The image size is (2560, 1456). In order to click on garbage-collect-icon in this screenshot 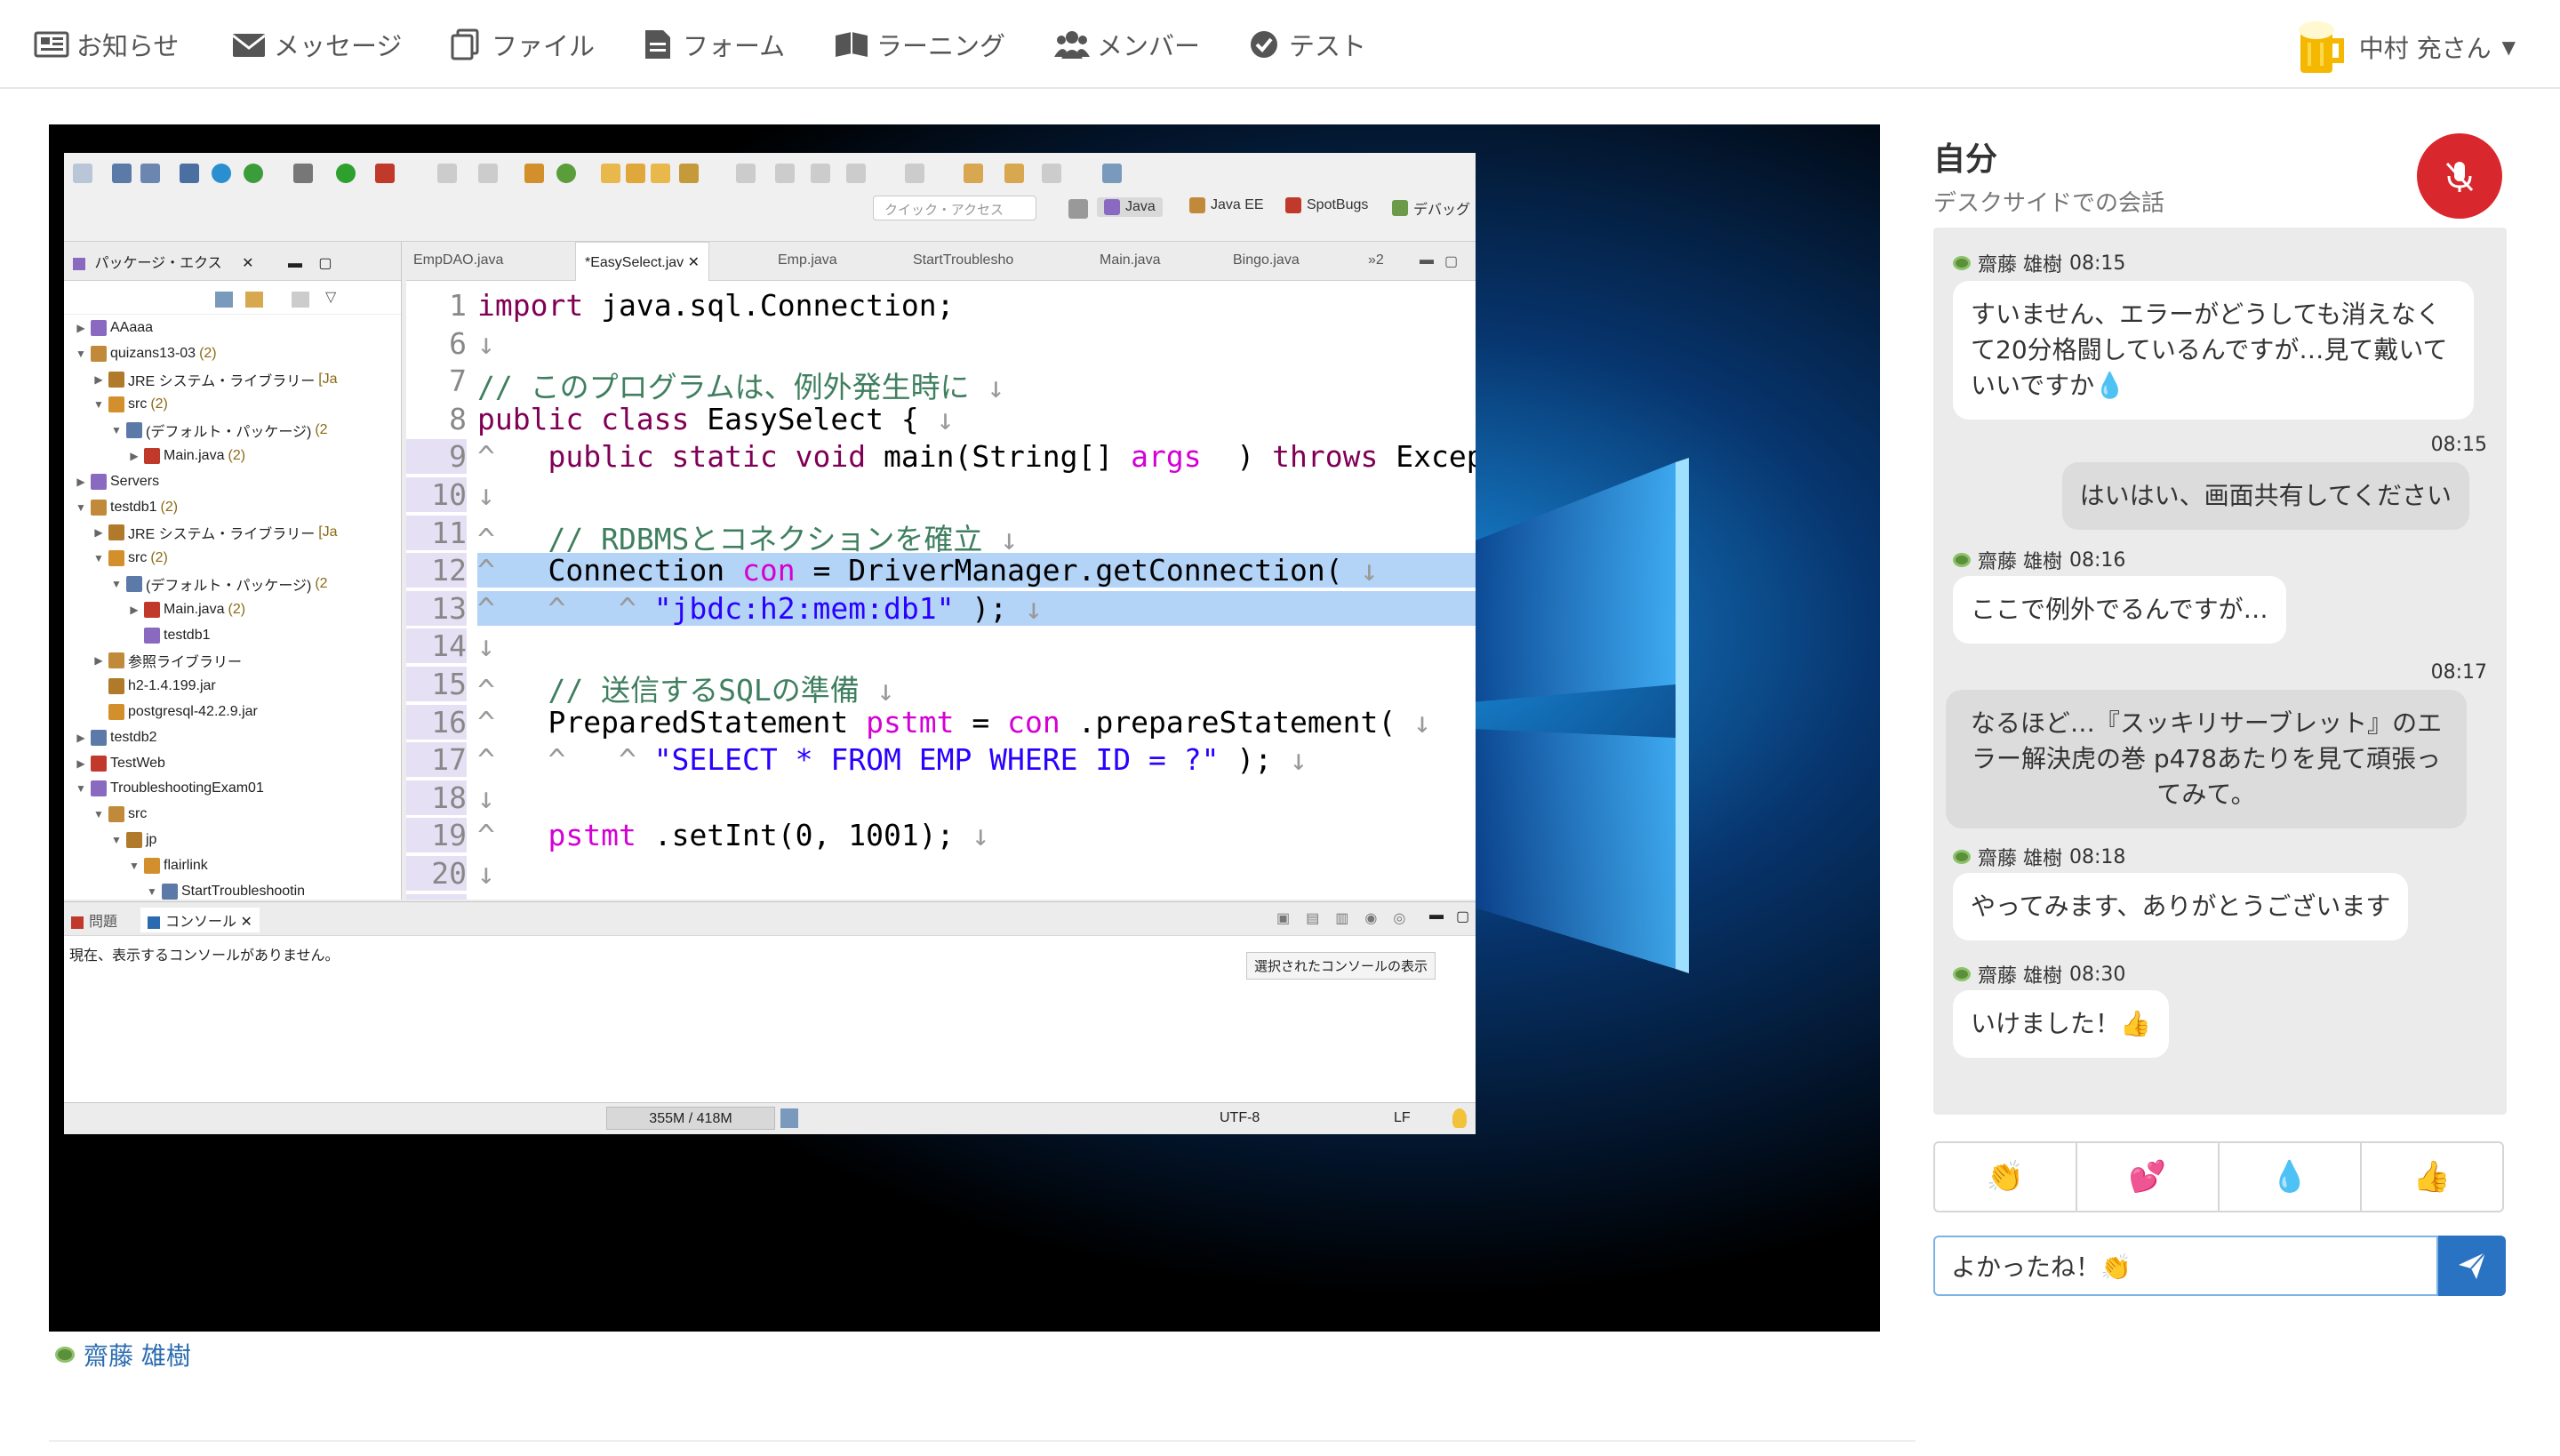, I will do `click(789, 1118)`.